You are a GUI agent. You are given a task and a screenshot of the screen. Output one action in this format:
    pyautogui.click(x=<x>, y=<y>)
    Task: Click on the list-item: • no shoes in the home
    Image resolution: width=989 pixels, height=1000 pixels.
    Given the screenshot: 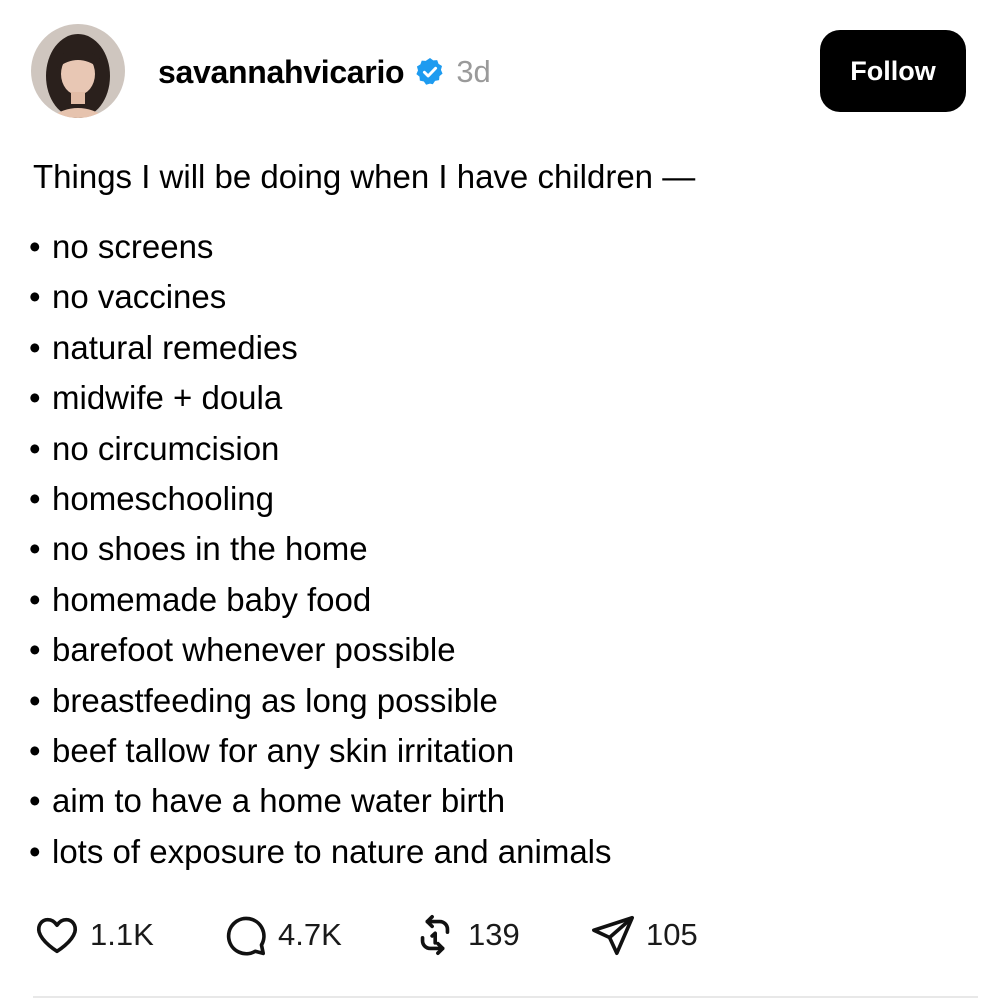 What is the action you would take?
    pyautogui.click(x=320, y=553)
    